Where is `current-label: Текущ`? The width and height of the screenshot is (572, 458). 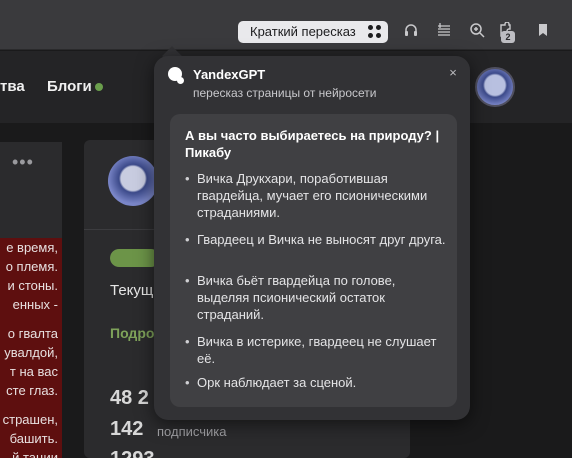
current-label: Текущ is located at coordinates (132, 290).